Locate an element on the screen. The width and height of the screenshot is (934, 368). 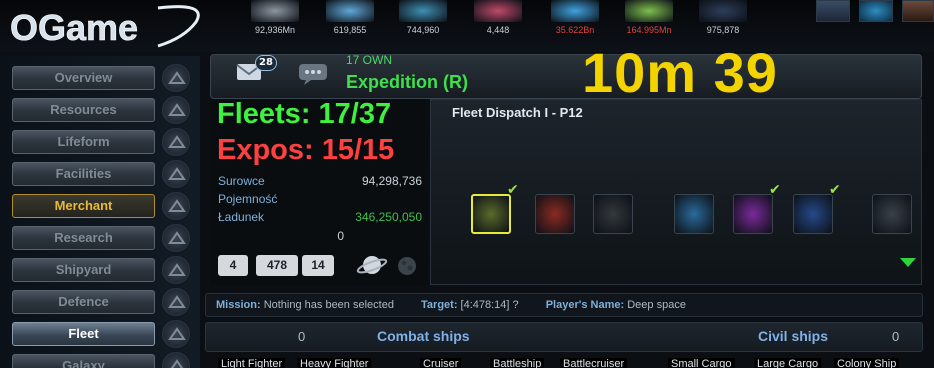
mission-recycle-icon is located at coordinates (892, 214).